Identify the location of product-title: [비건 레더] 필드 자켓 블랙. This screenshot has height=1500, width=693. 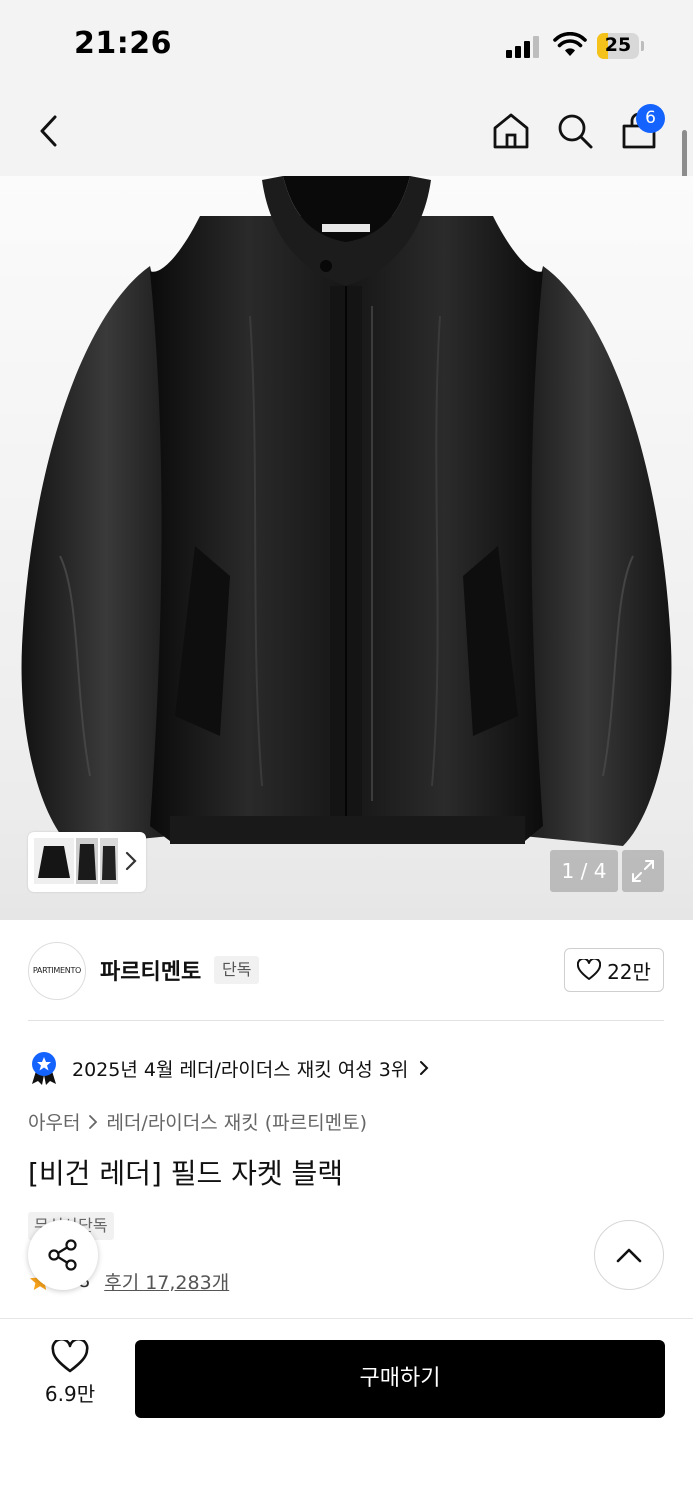
(186, 1173).